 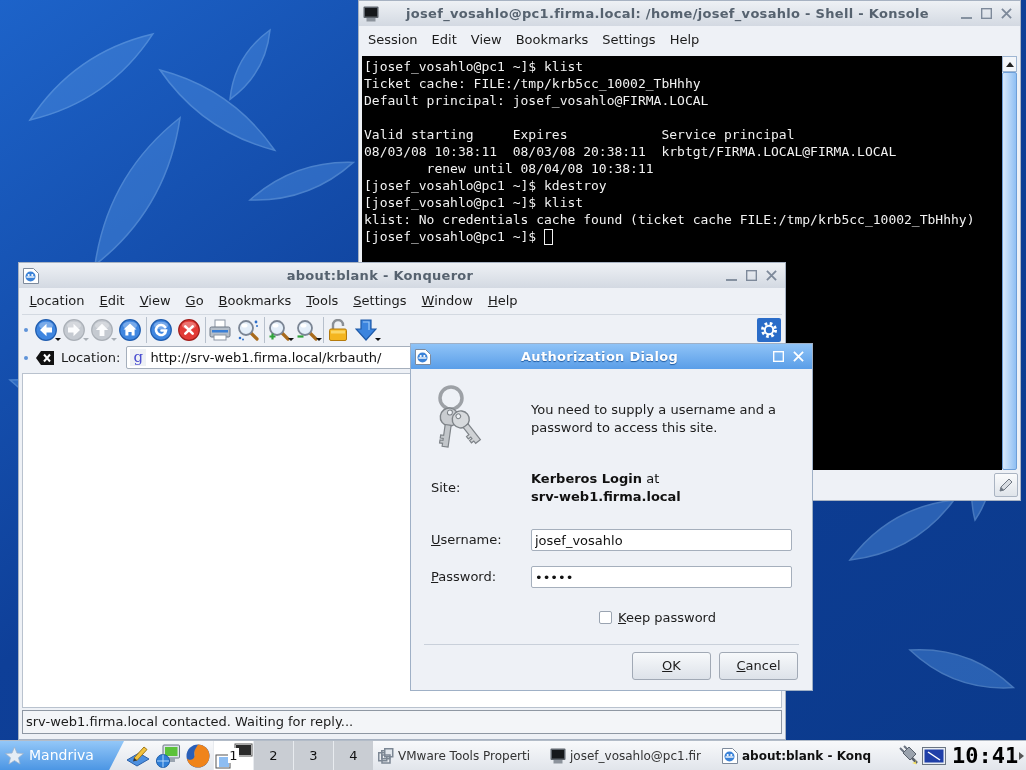 What do you see at coordinates (599, 356) in the screenshot?
I see `window-title: Authorization Dialog` at bounding box center [599, 356].